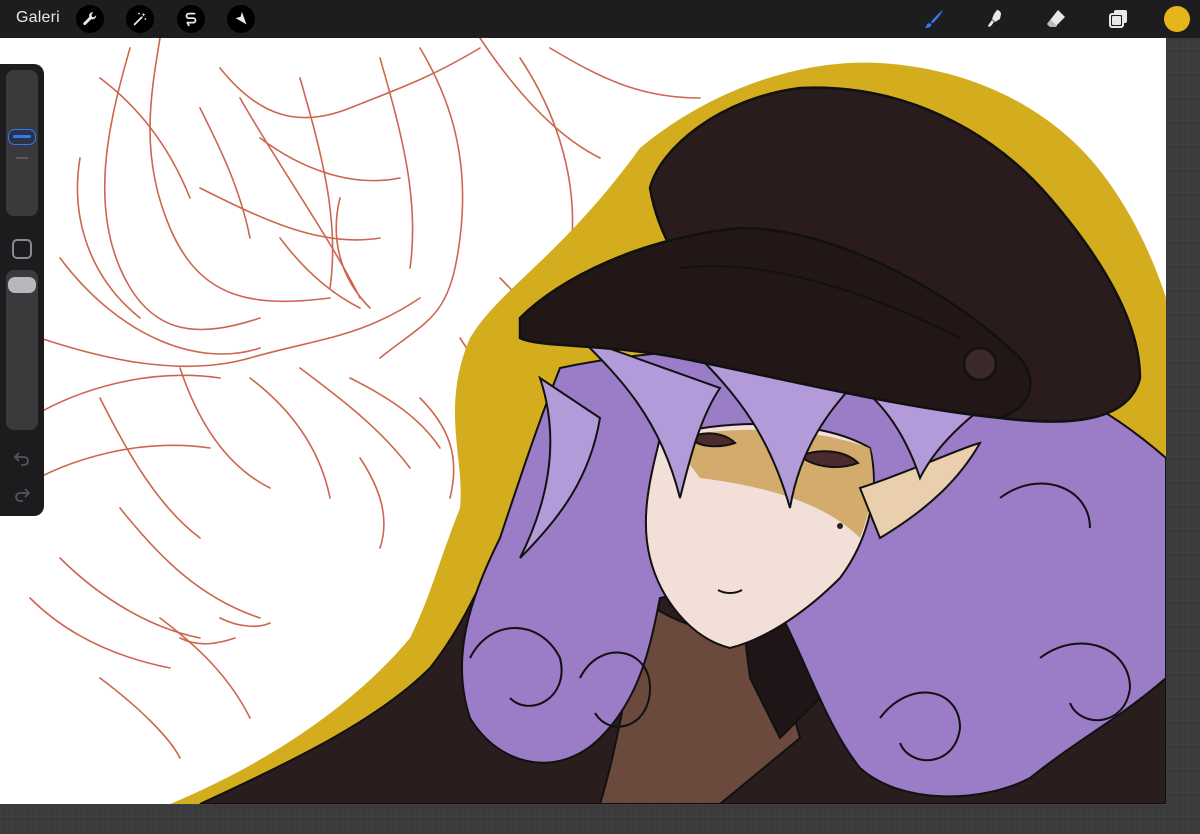 This screenshot has height=834, width=1200. What do you see at coordinates (22, 249) in the screenshot?
I see `modify-button` at bounding box center [22, 249].